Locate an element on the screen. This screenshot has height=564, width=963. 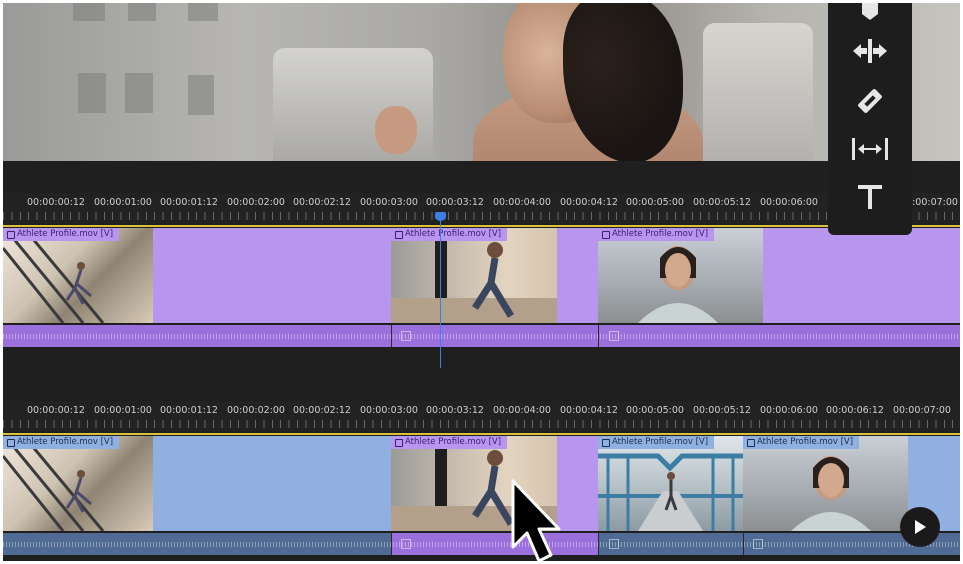
mouse-cursor-icon is located at coordinates (536, 520).